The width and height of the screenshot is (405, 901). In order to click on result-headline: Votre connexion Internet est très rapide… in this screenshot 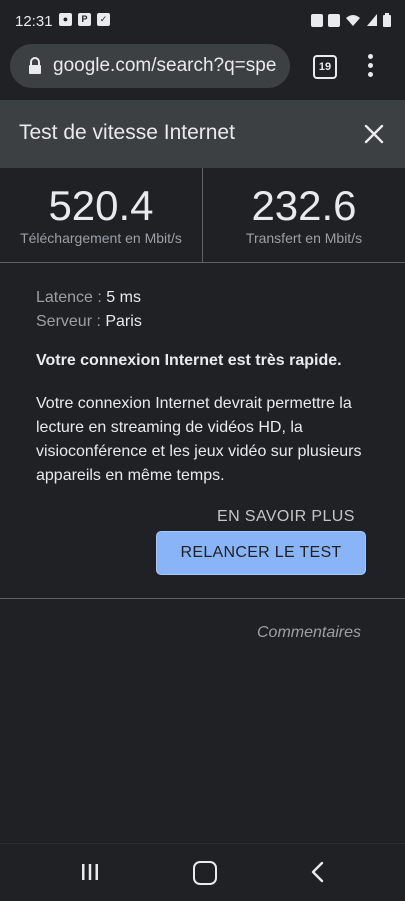, I will do `click(189, 360)`.